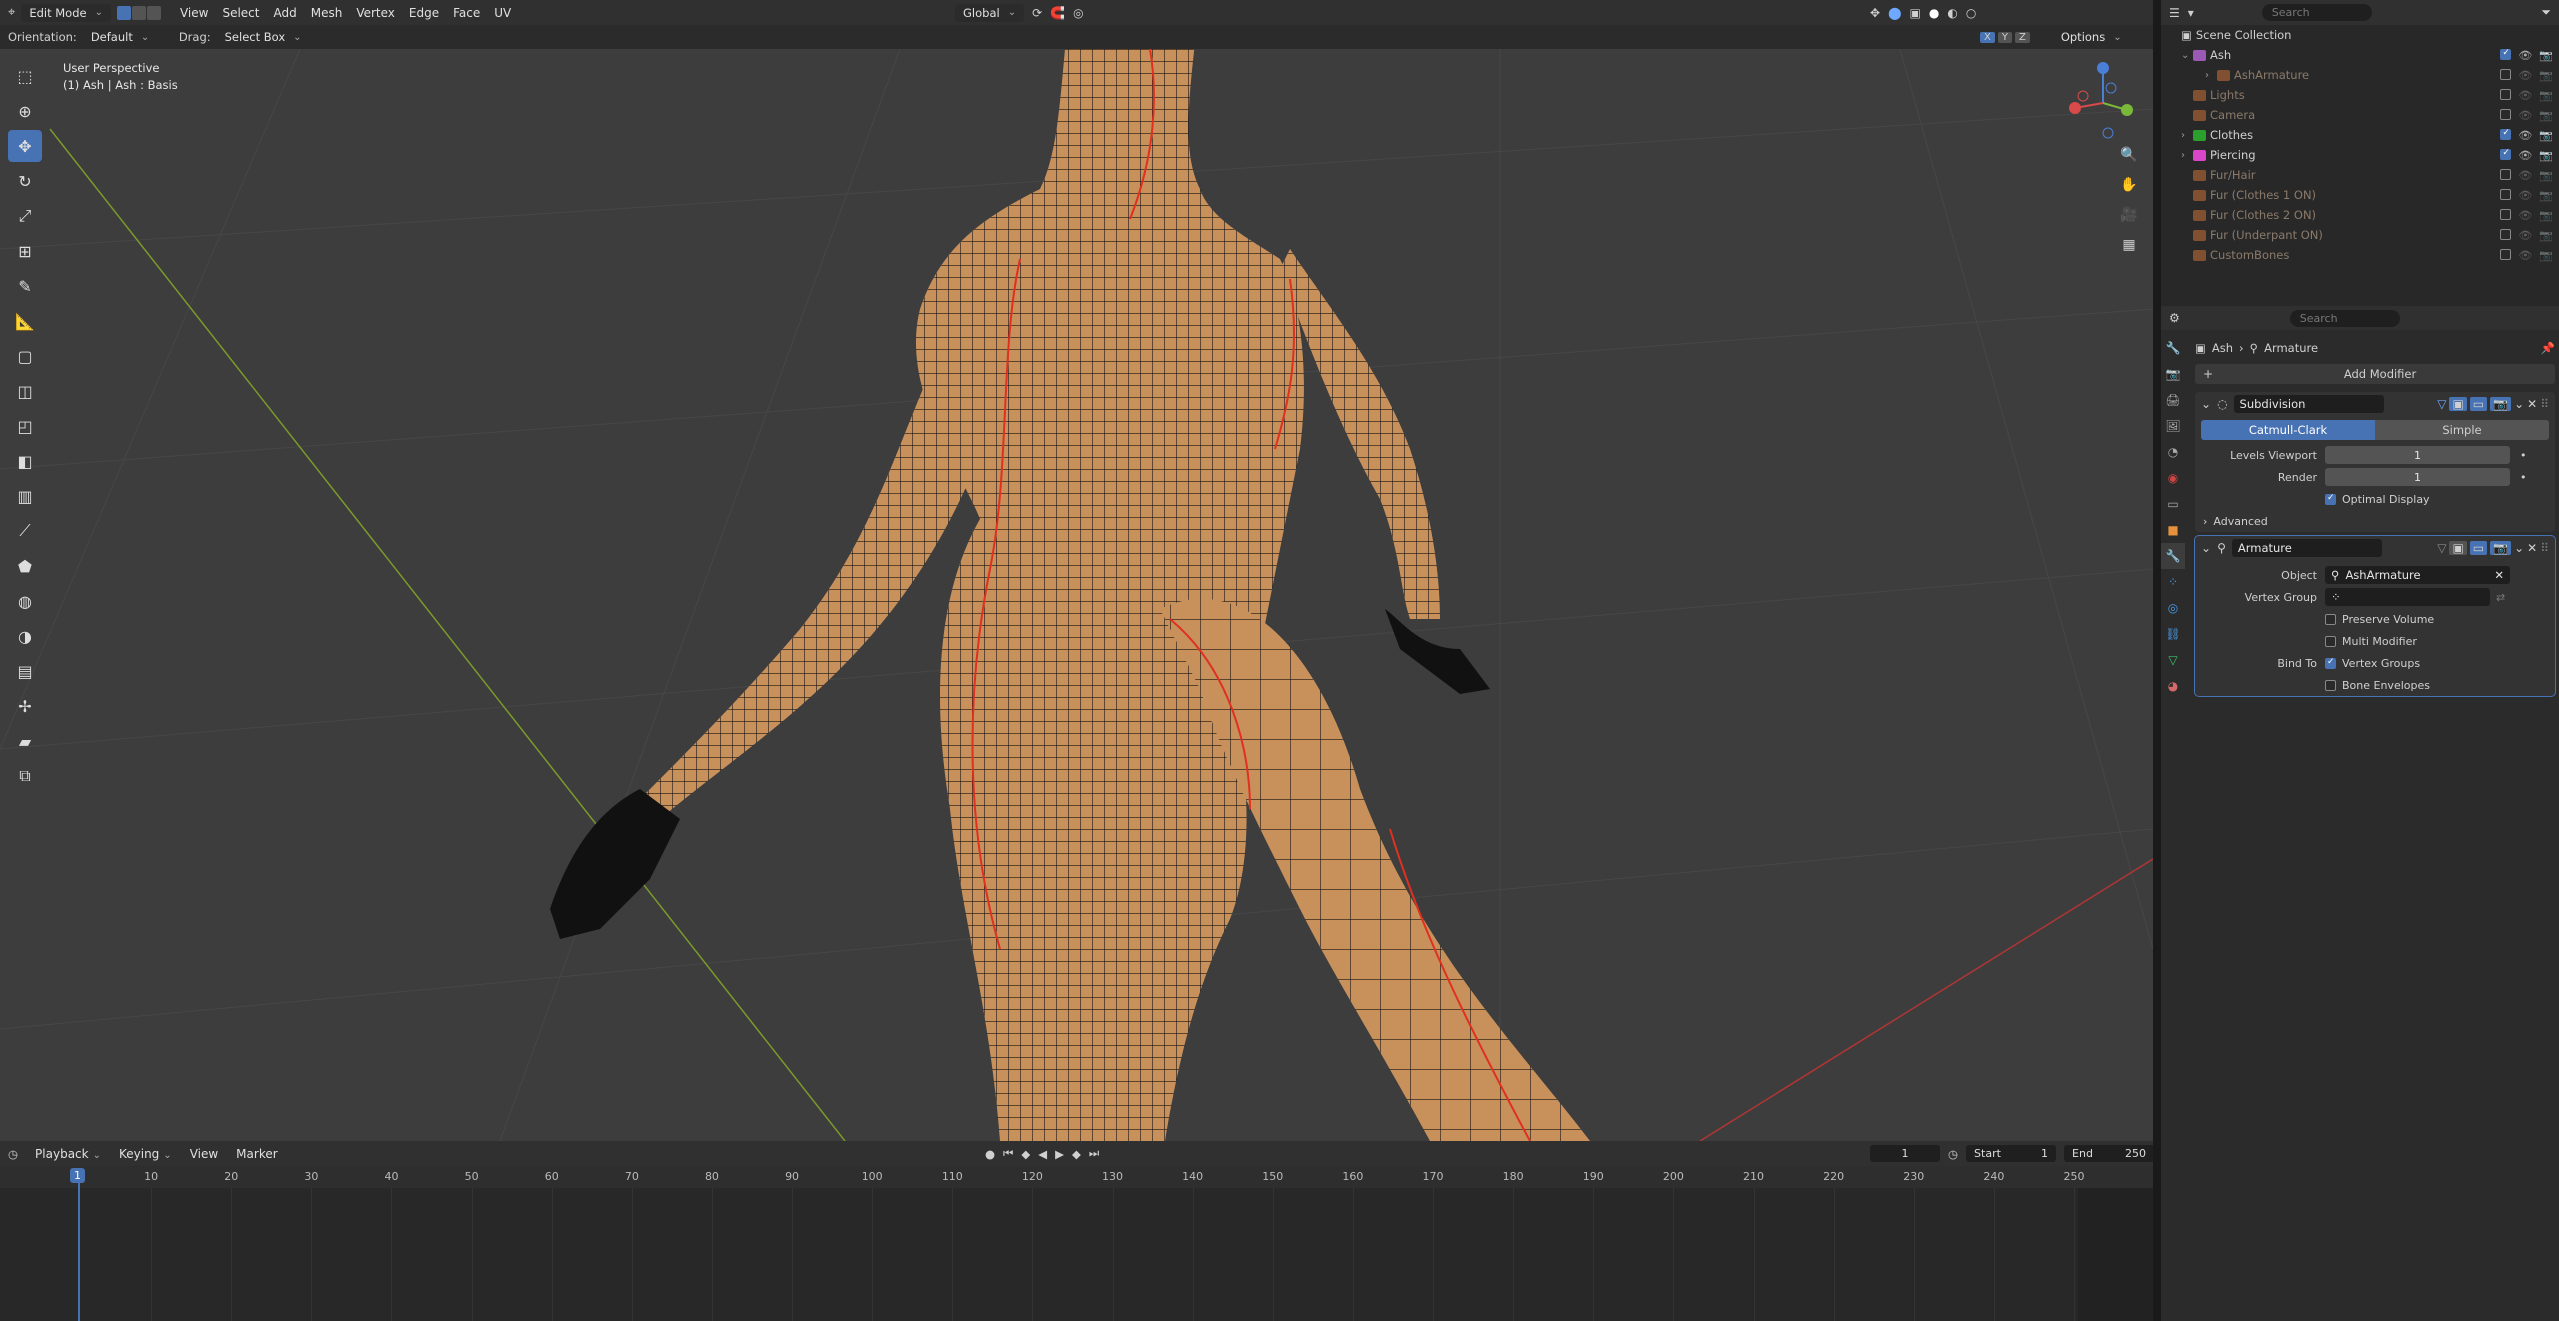 This screenshot has width=2559, height=1321. What do you see at coordinates (2173, 582) in the screenshot?
I see `particles-tab-icon: ⁘` at bounding box center [2173, 582].